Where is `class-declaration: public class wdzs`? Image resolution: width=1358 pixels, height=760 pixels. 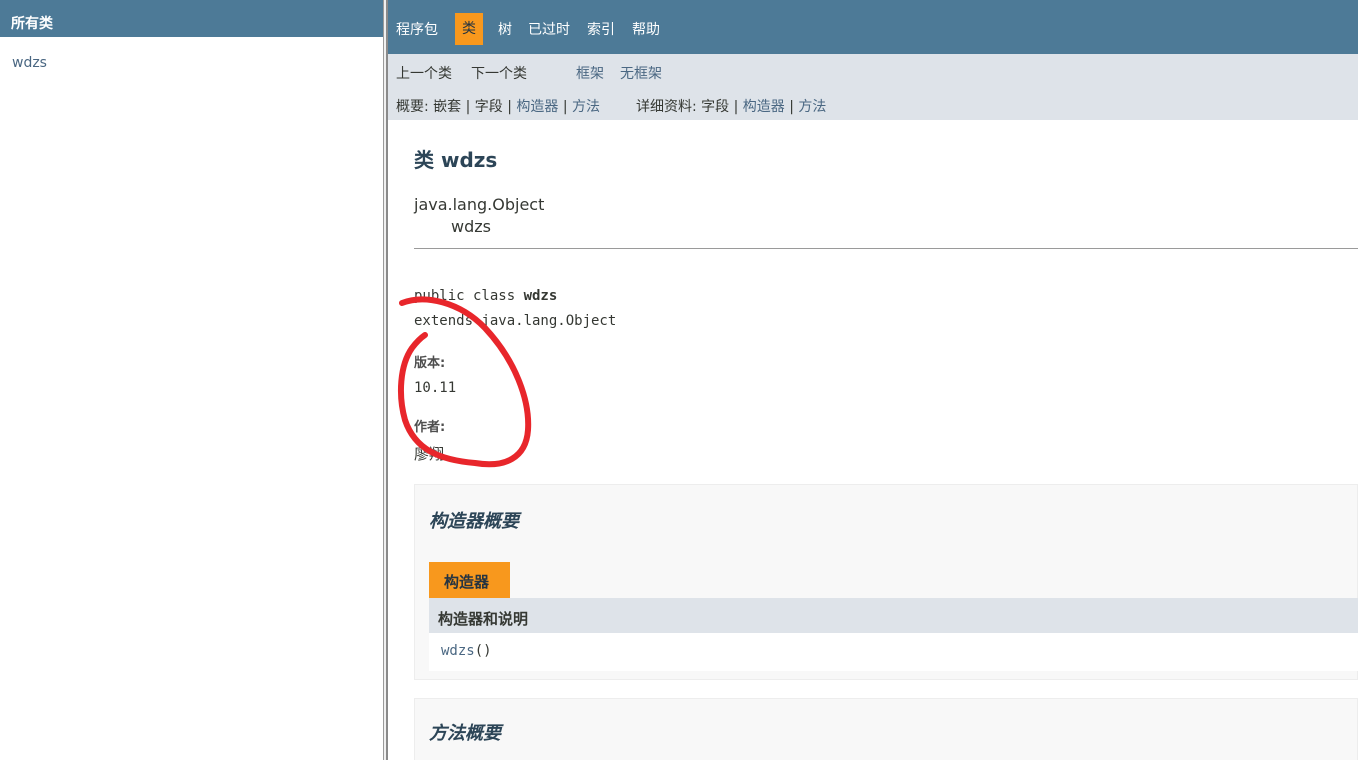
class-declaration: public class wdzs is located at coordinates (485, 296).